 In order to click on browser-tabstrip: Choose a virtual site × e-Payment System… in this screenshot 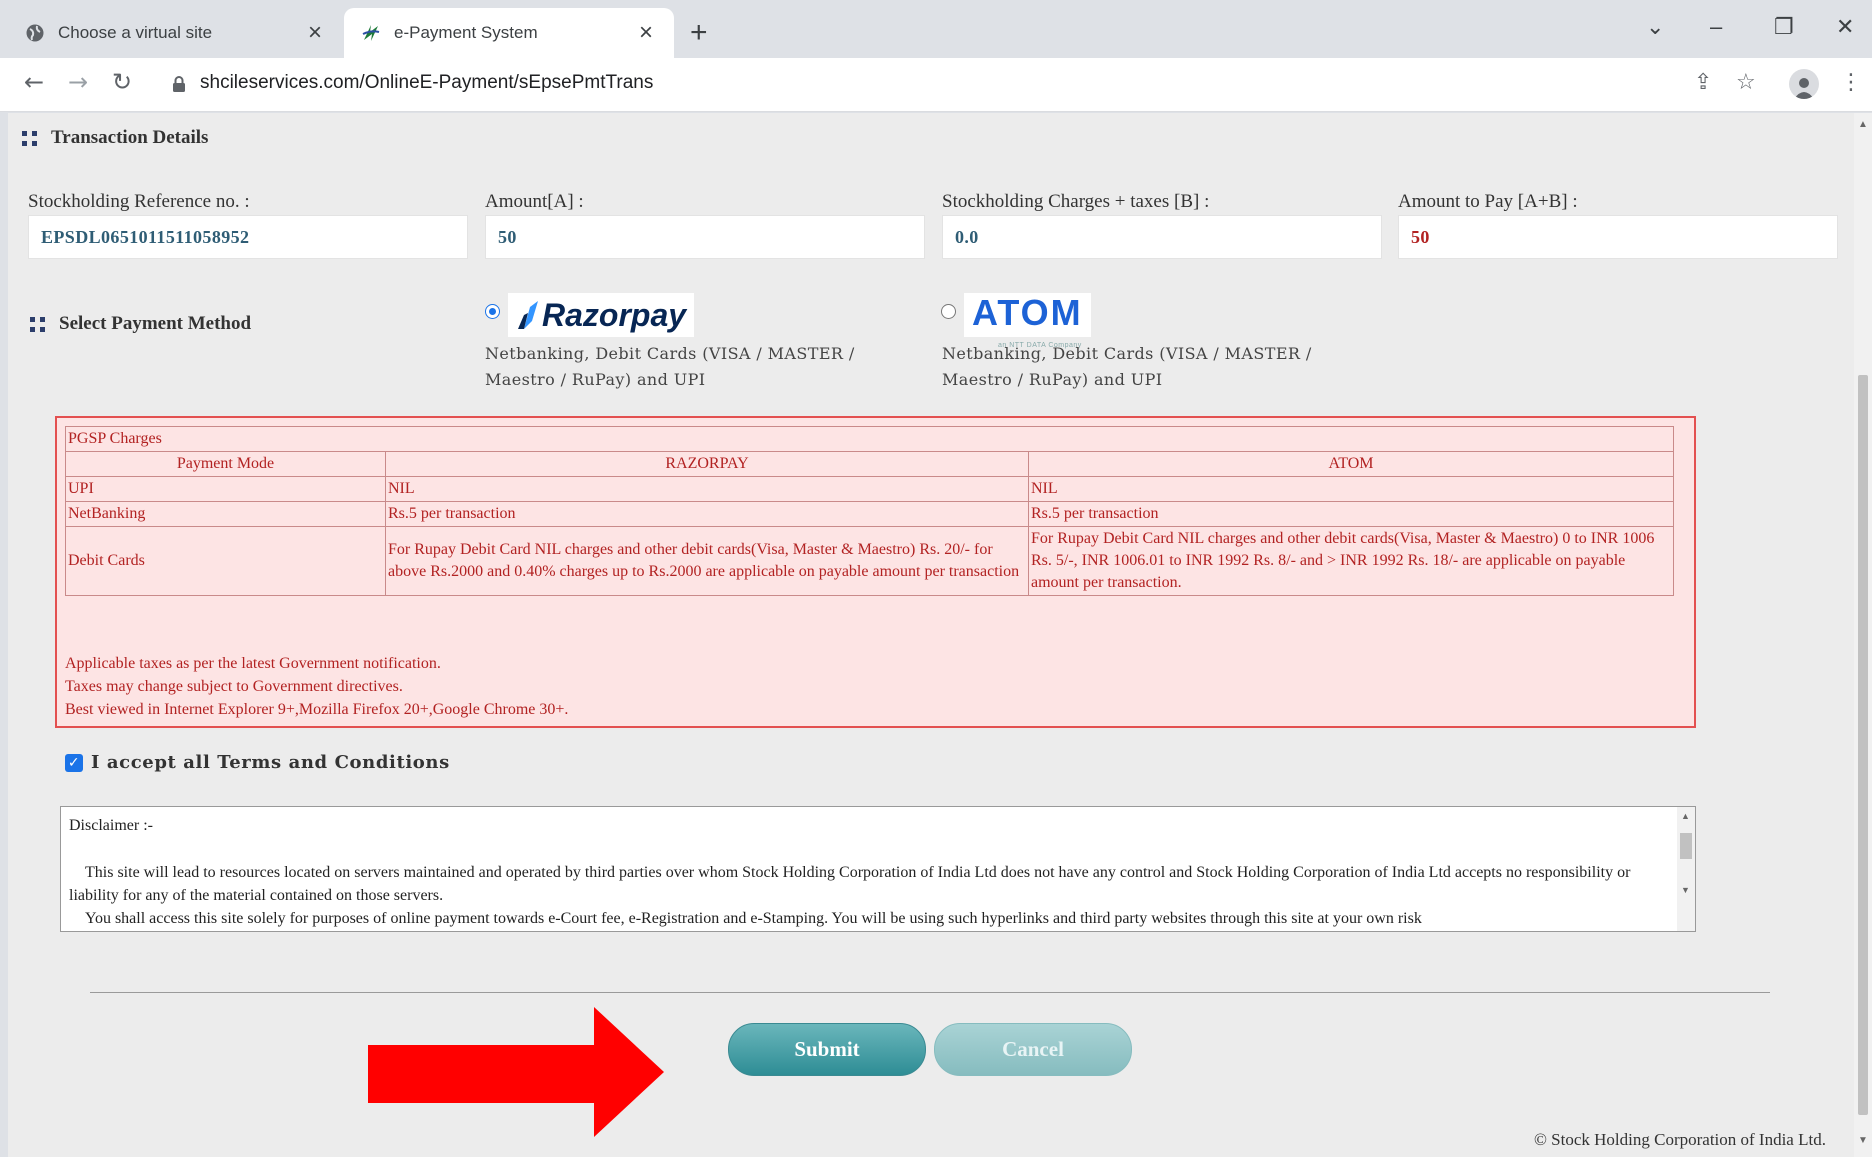, I will do `click(936, 29)`.